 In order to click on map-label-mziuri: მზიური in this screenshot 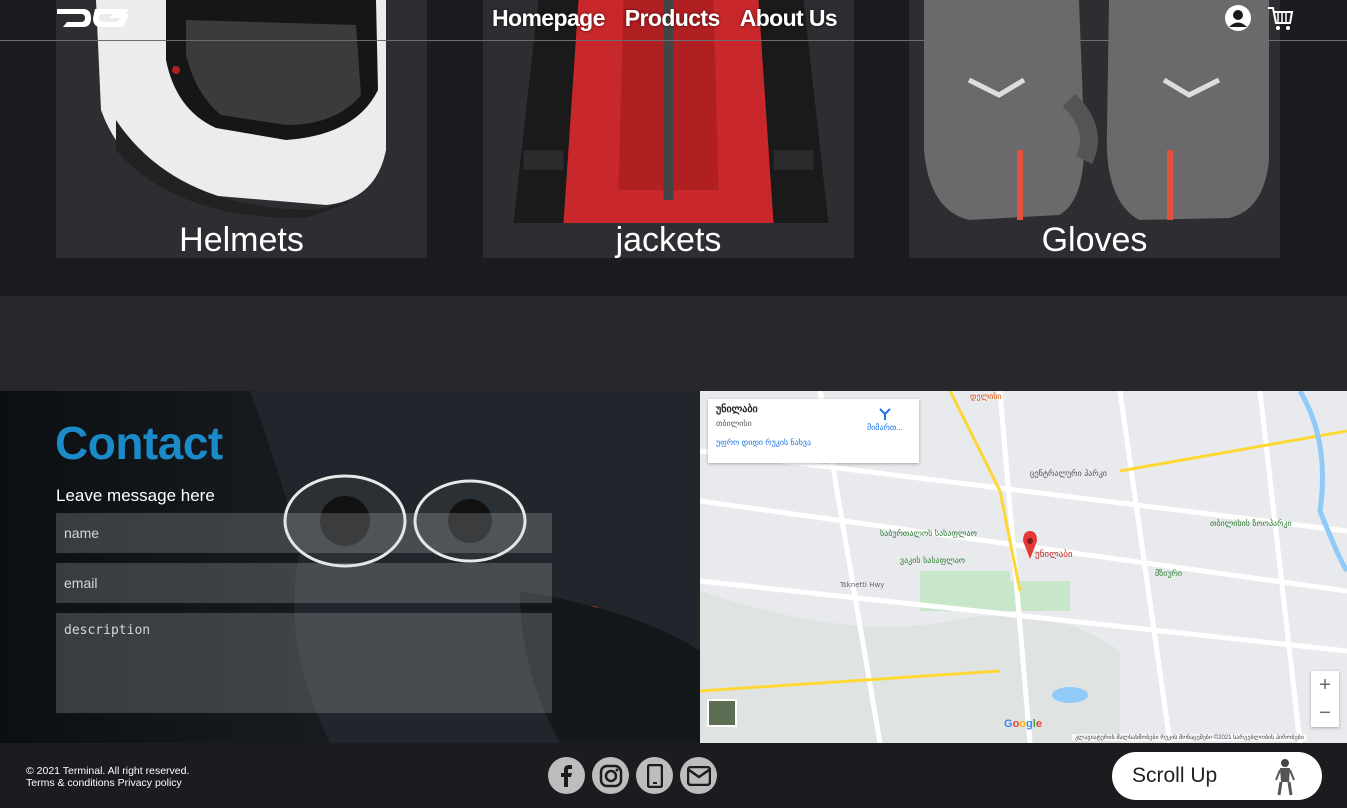, I will do `click(1168, 573)`.